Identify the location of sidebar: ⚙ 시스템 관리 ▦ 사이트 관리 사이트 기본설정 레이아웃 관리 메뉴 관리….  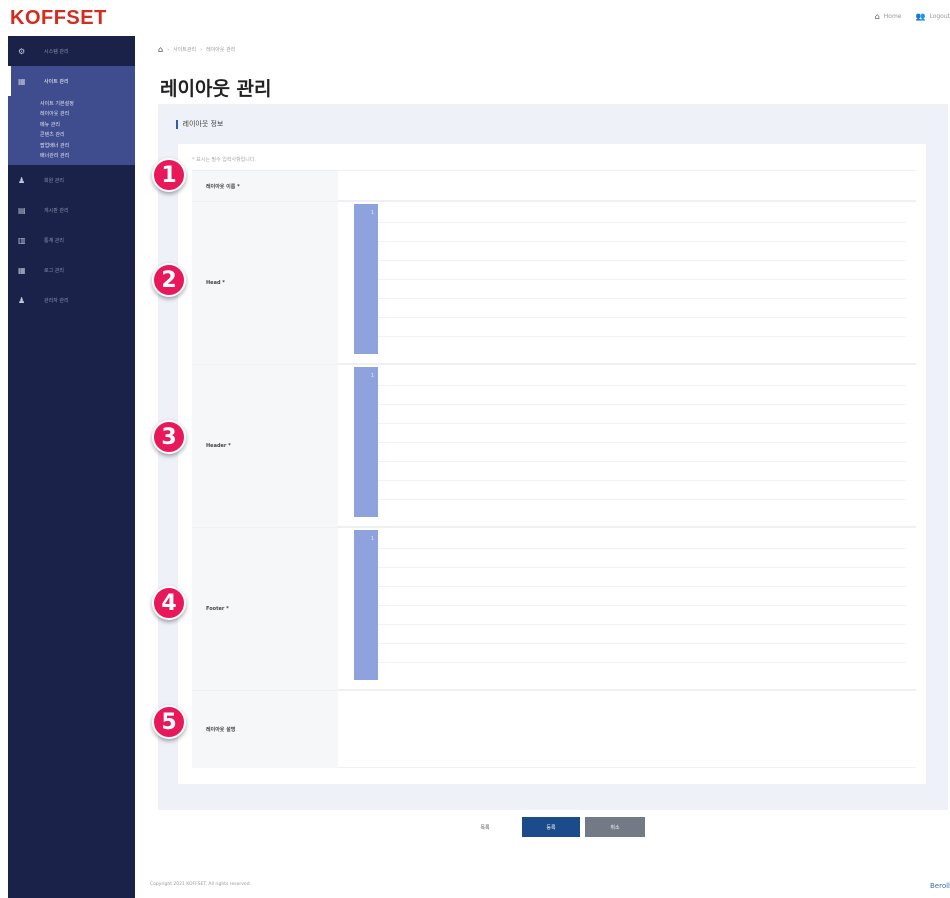
(71, 467).